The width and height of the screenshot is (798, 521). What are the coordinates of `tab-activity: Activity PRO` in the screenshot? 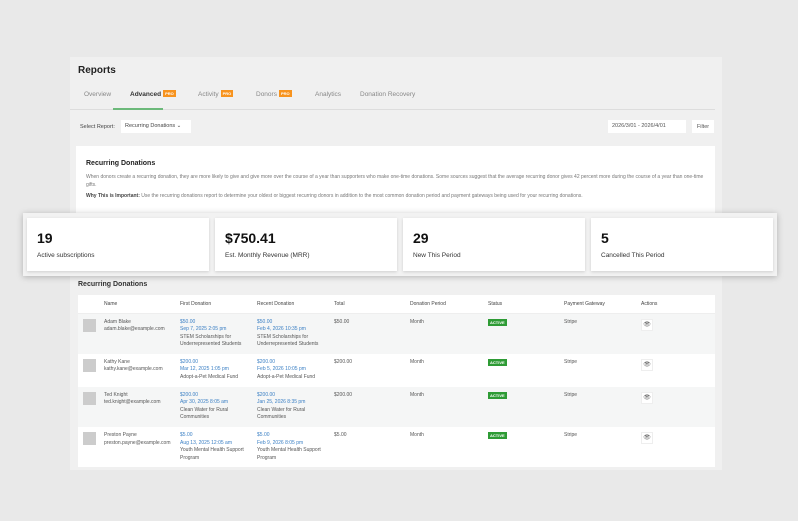 It's located at (216, 94).